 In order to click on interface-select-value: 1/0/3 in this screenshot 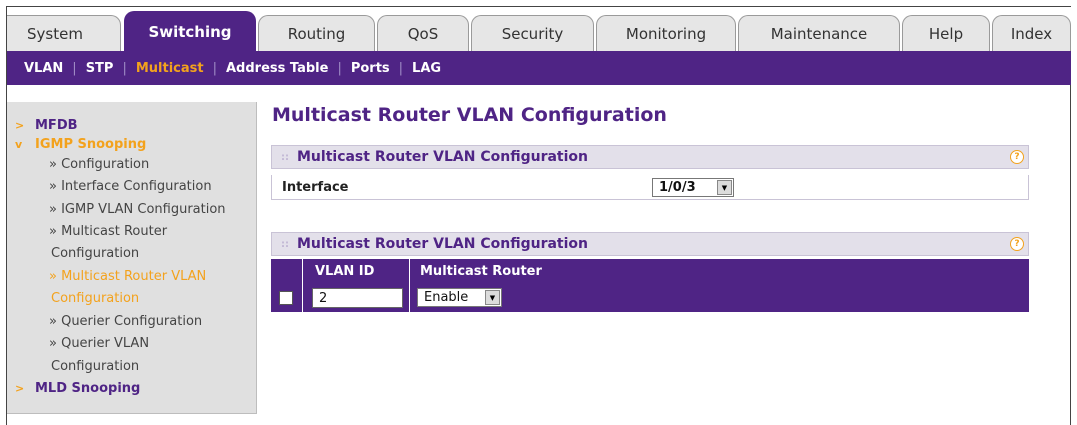, I will do `click(677, 187)`.